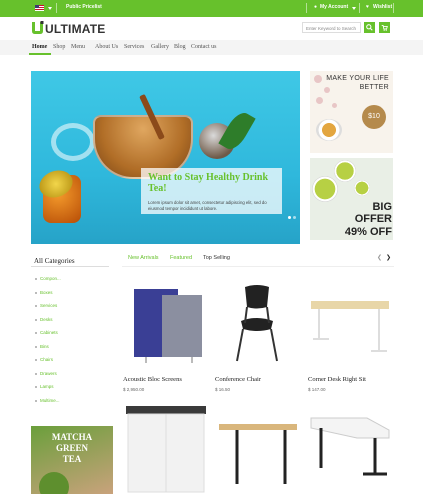 The image size is (423, 494). I want to click on my-account-link: My Account, so click(334, 7).